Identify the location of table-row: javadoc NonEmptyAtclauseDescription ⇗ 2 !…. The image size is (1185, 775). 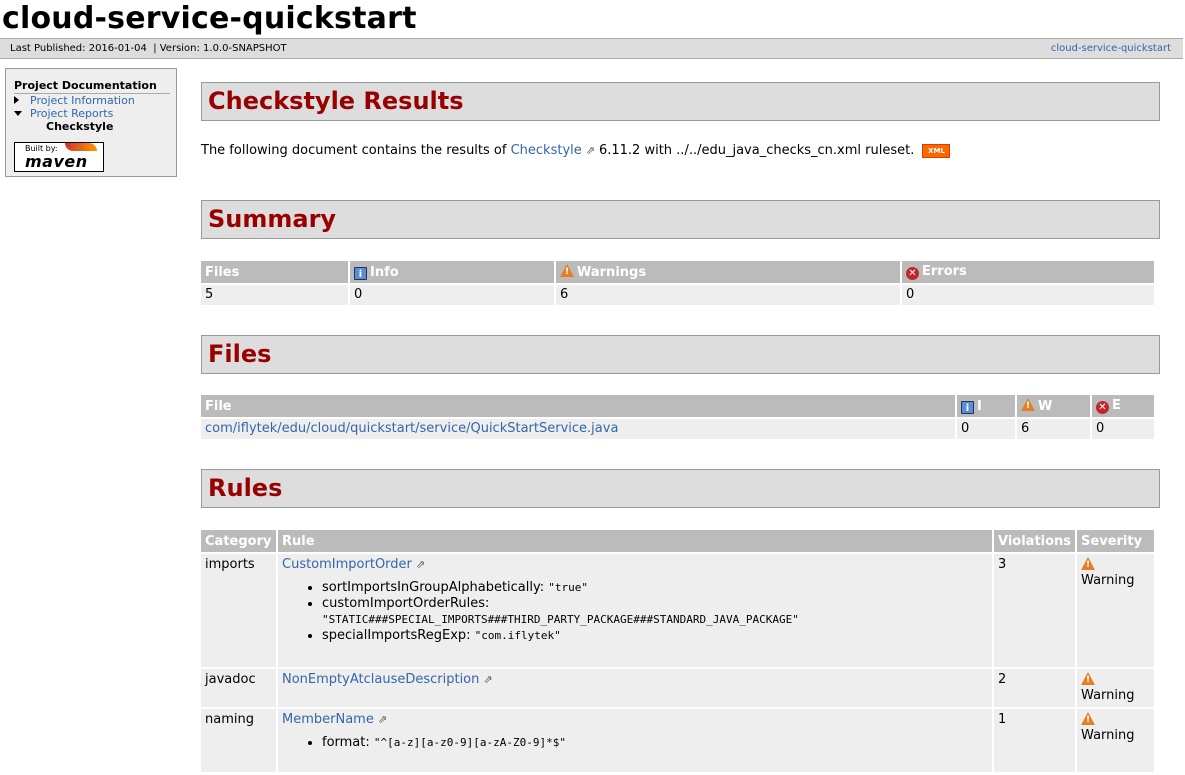
(677, 687).